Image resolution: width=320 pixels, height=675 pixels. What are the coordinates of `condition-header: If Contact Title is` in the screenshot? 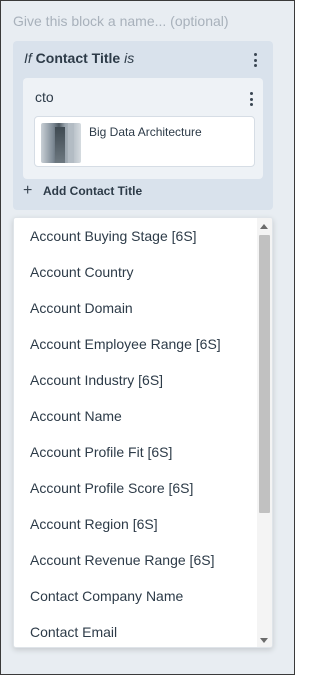 It's located at (79, 58).